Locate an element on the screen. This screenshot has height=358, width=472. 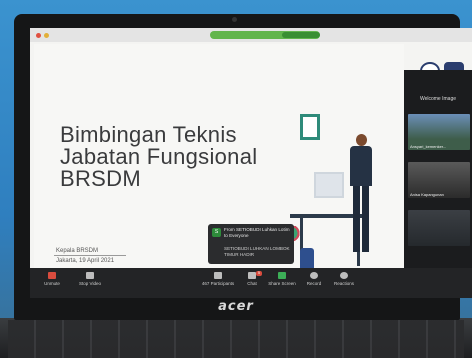
window-title-bar is located at coordinates (251, 35).